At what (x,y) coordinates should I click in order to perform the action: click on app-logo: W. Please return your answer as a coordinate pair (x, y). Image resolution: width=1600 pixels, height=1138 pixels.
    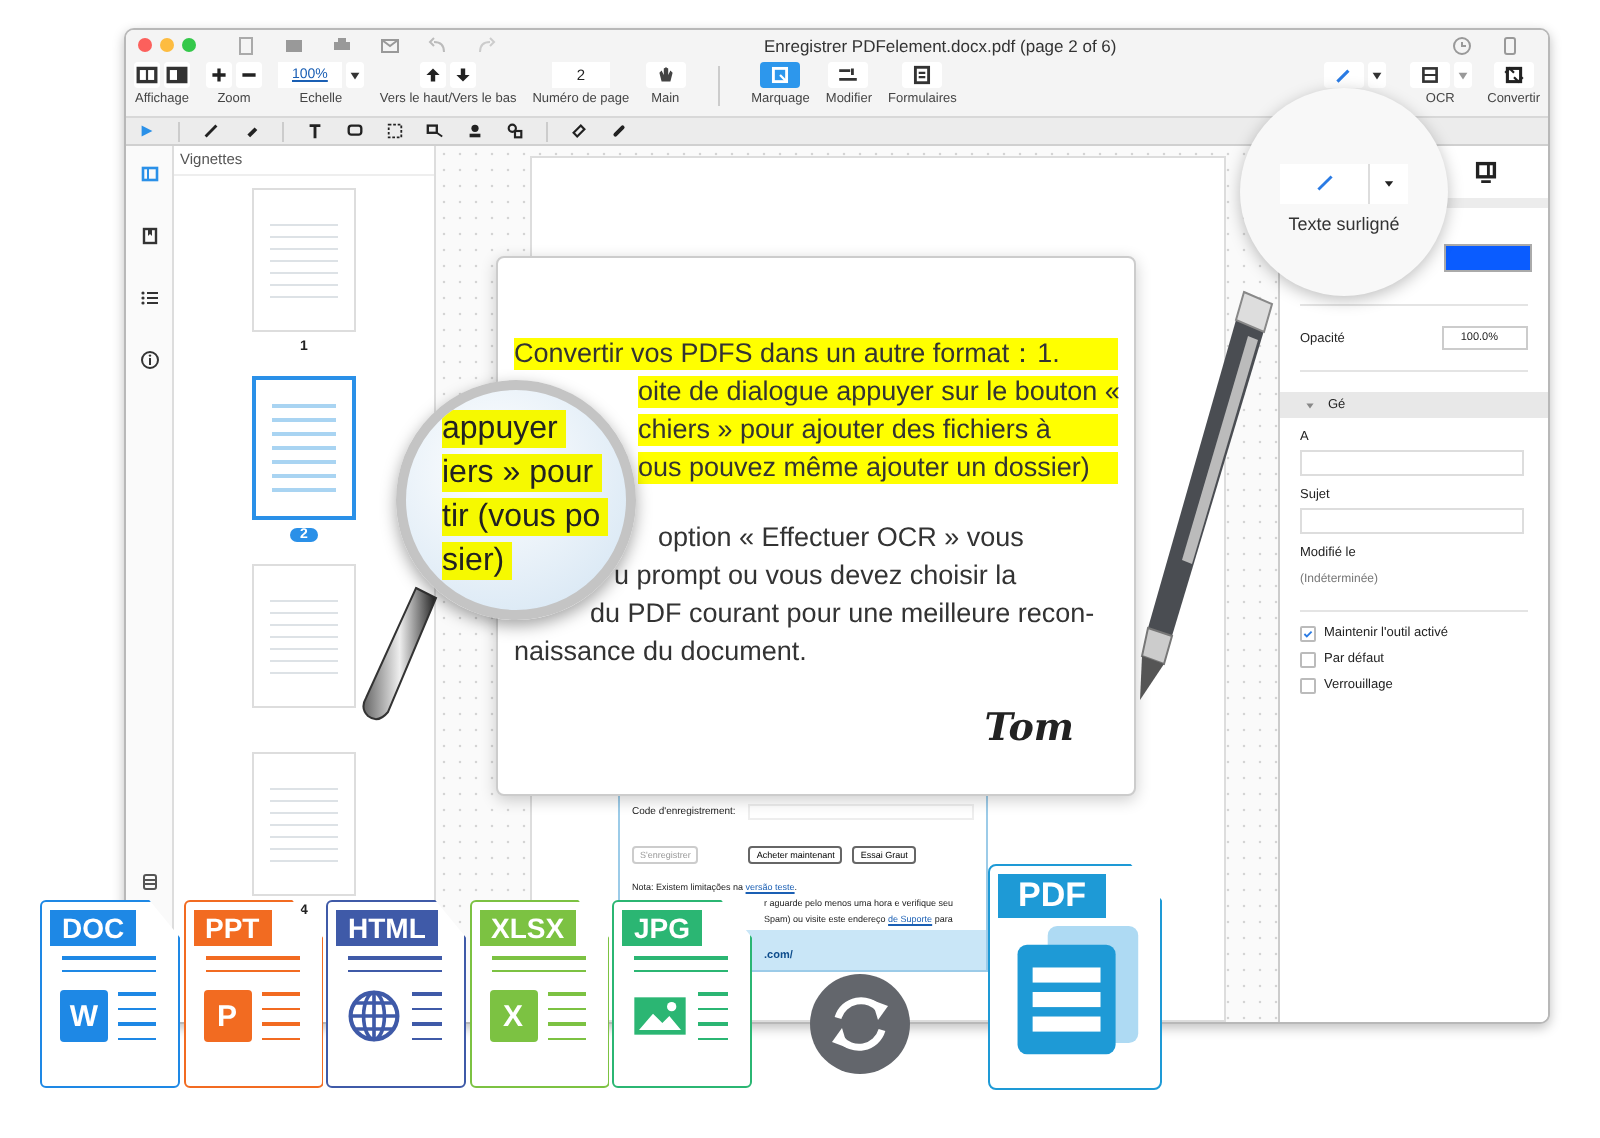
    Looking at the image, I should click on (84, 1016).